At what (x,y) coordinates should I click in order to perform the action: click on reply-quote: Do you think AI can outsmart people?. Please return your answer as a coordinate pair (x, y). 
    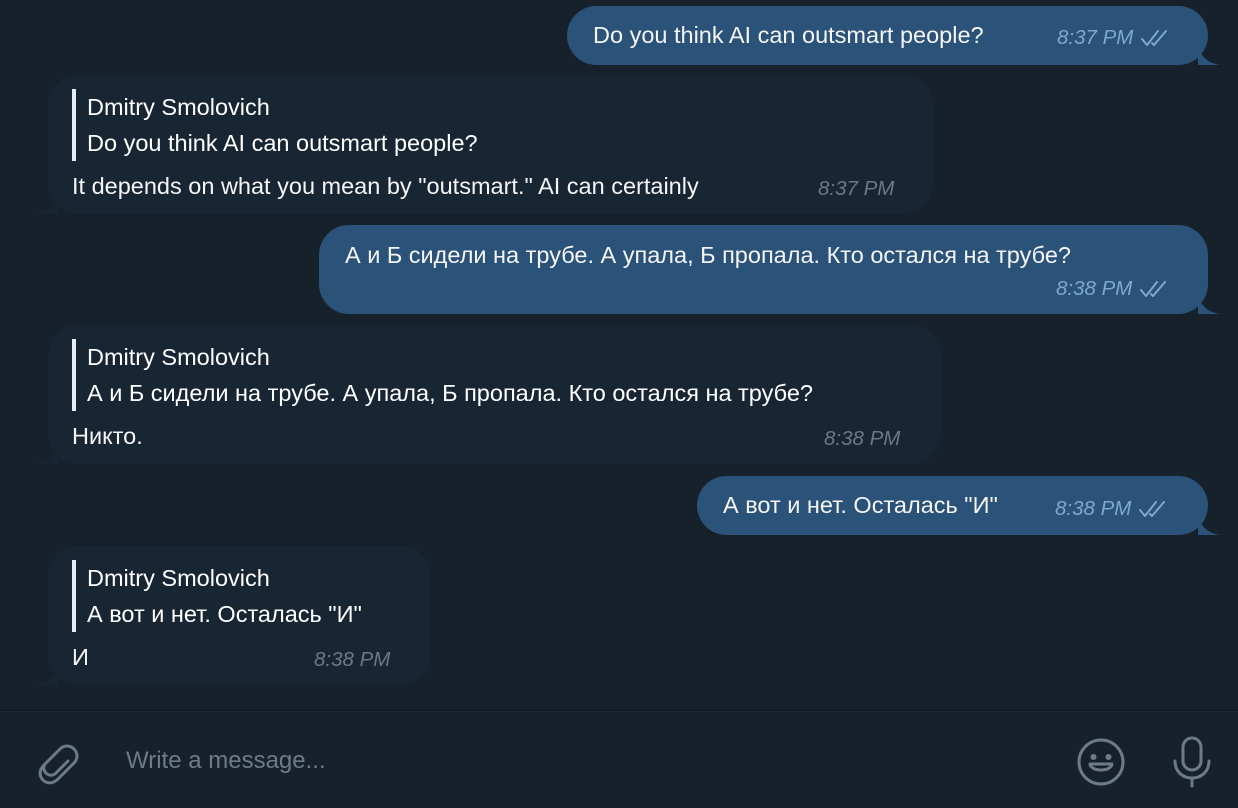
    Looking at the image, I should click on (282, 143).